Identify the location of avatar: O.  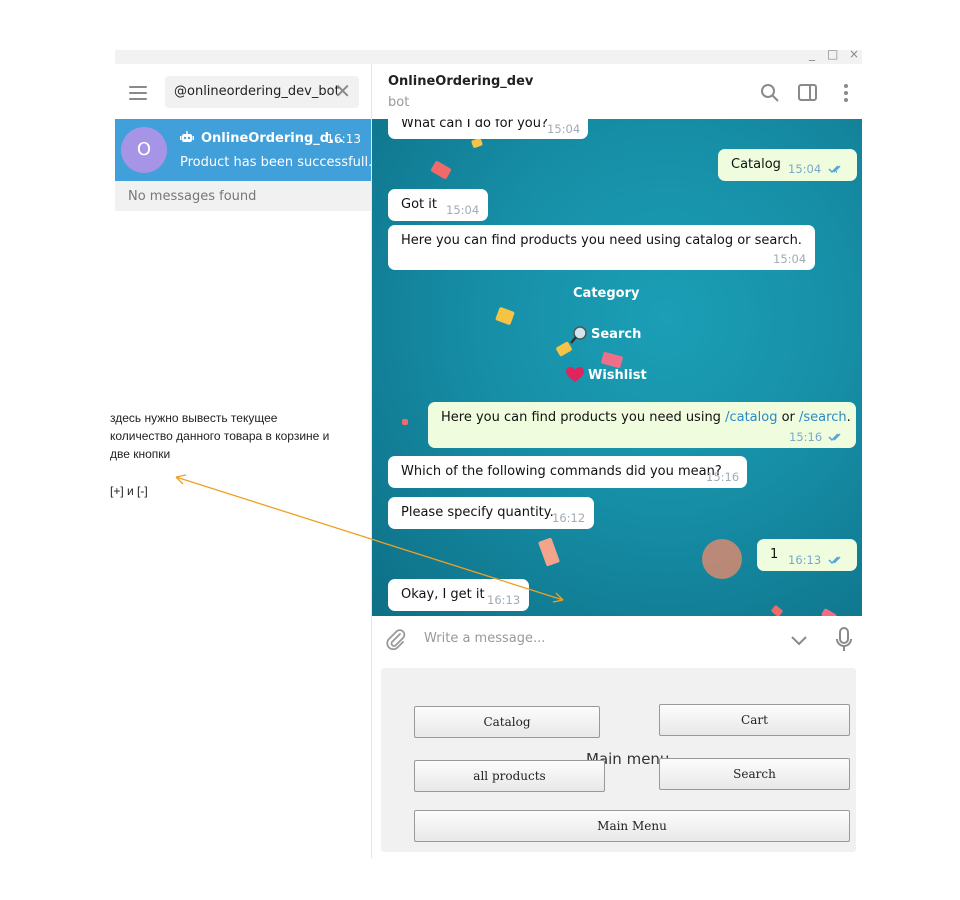
(144, 150).